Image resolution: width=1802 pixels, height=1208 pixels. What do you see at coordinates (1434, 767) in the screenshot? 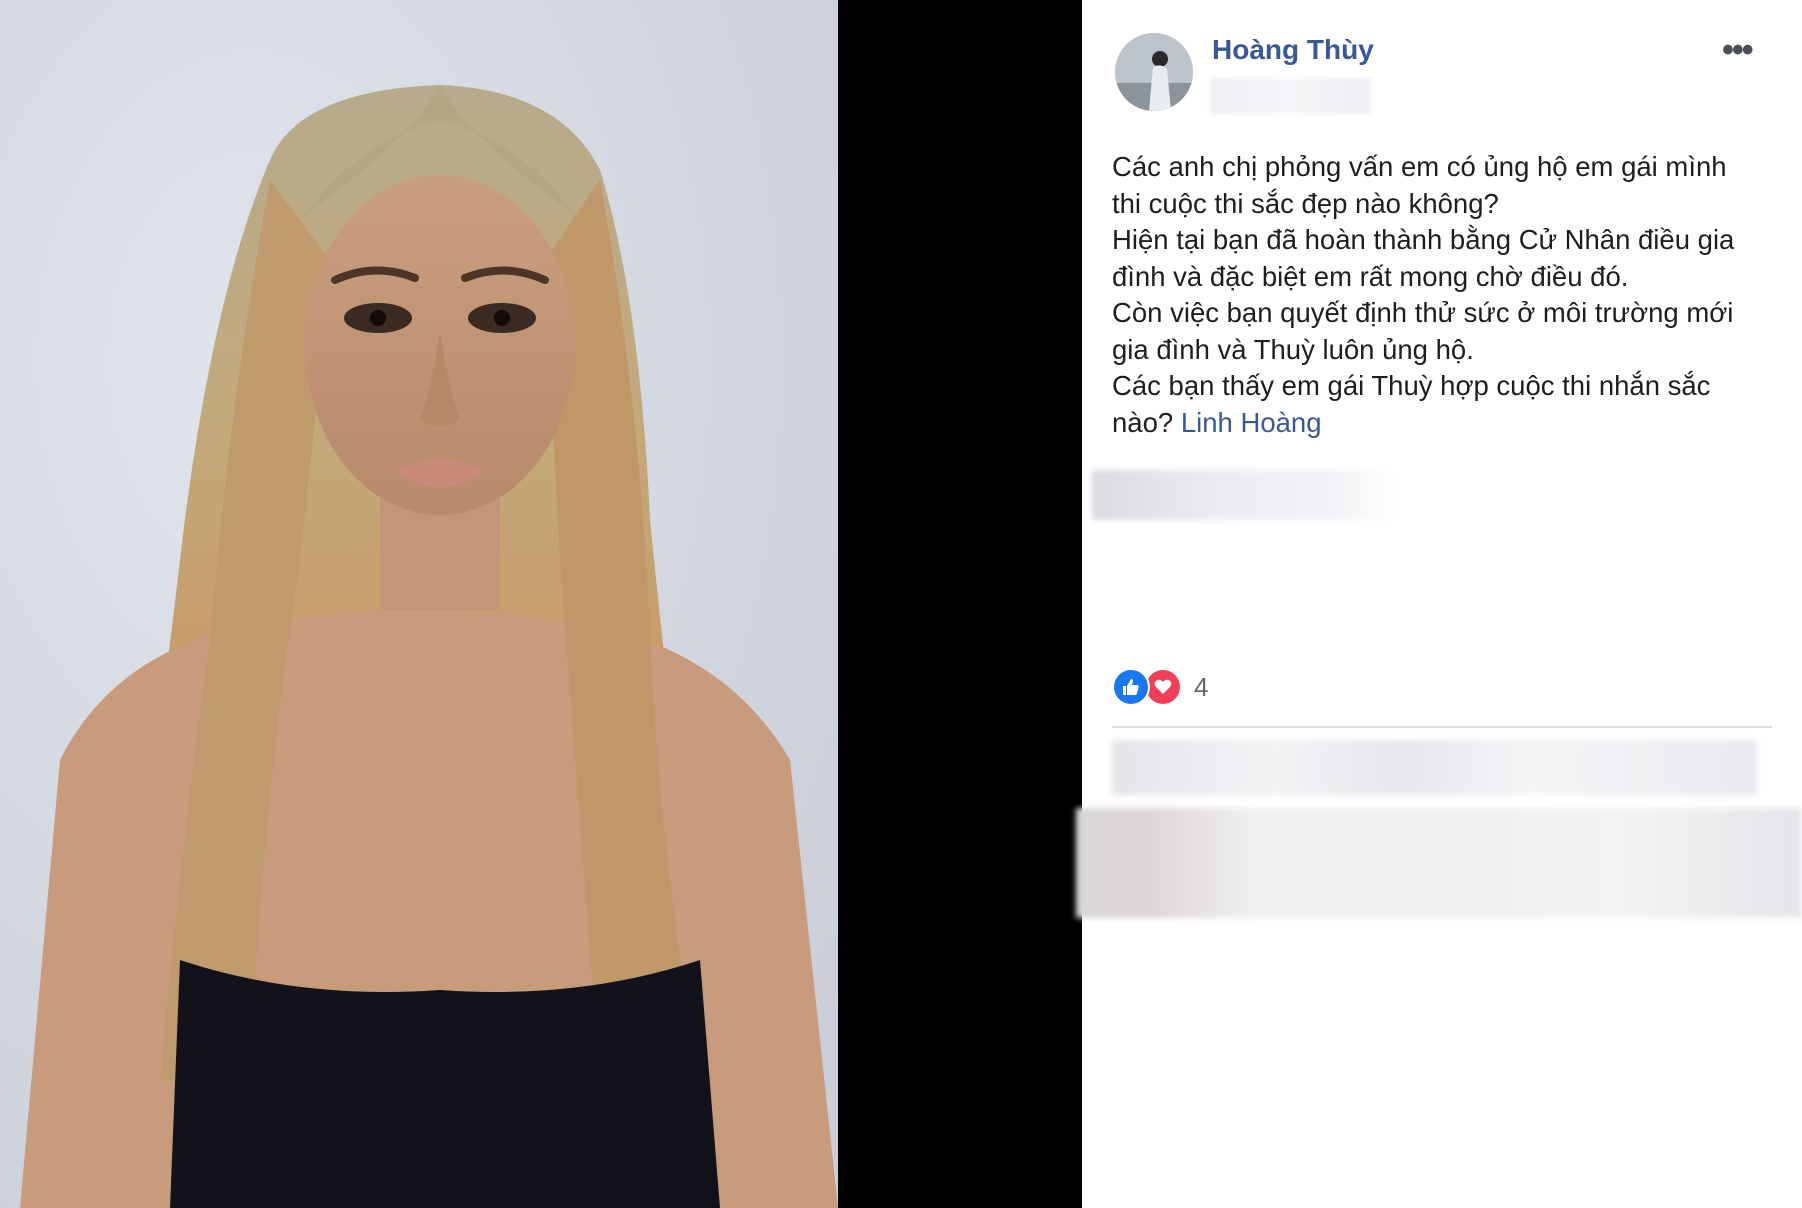
I see `blurred-actions-bar` at bounding box center [1434, 767].